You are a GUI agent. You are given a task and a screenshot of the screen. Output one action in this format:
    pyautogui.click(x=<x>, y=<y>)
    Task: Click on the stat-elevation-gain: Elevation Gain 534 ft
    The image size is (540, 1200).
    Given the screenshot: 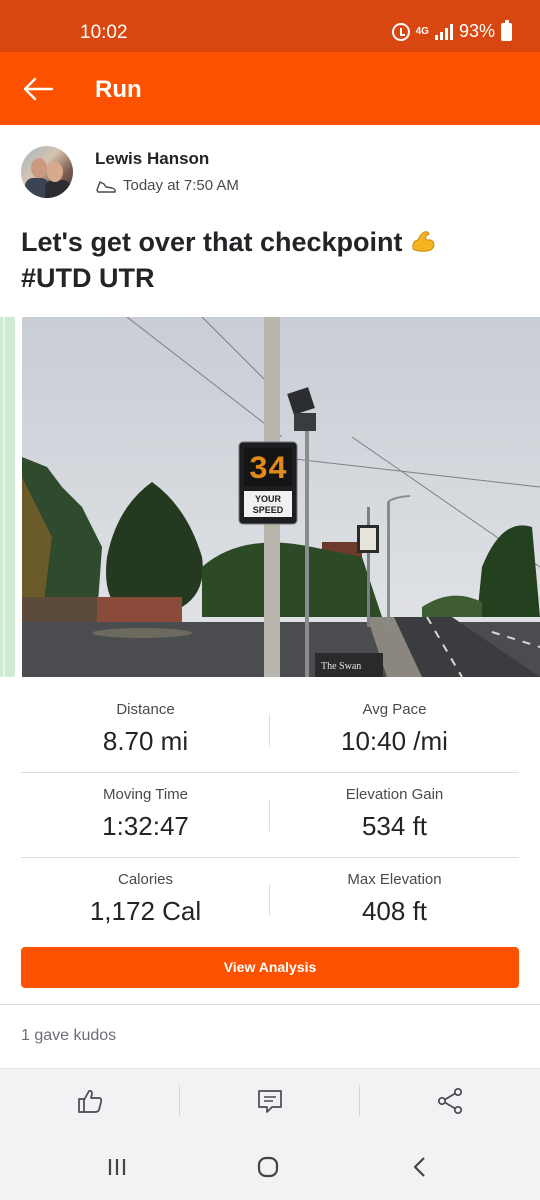 What is the action you would take?
    pyautogui.click(x=394, y=807)
    